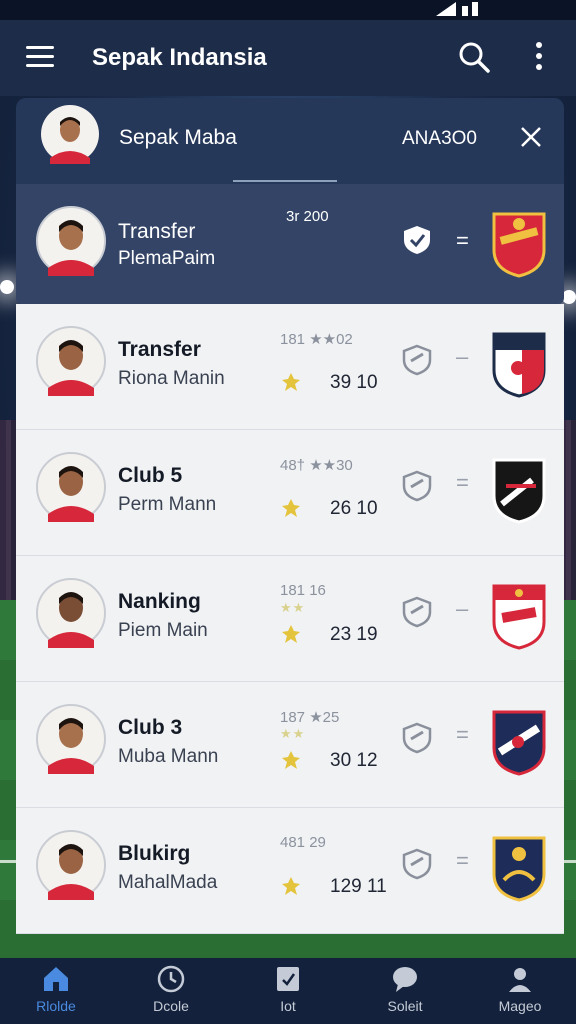  What do you see at coordinates (531, 137) in the screenshot?
I see `close-icon` at bounding box center [531, 137].